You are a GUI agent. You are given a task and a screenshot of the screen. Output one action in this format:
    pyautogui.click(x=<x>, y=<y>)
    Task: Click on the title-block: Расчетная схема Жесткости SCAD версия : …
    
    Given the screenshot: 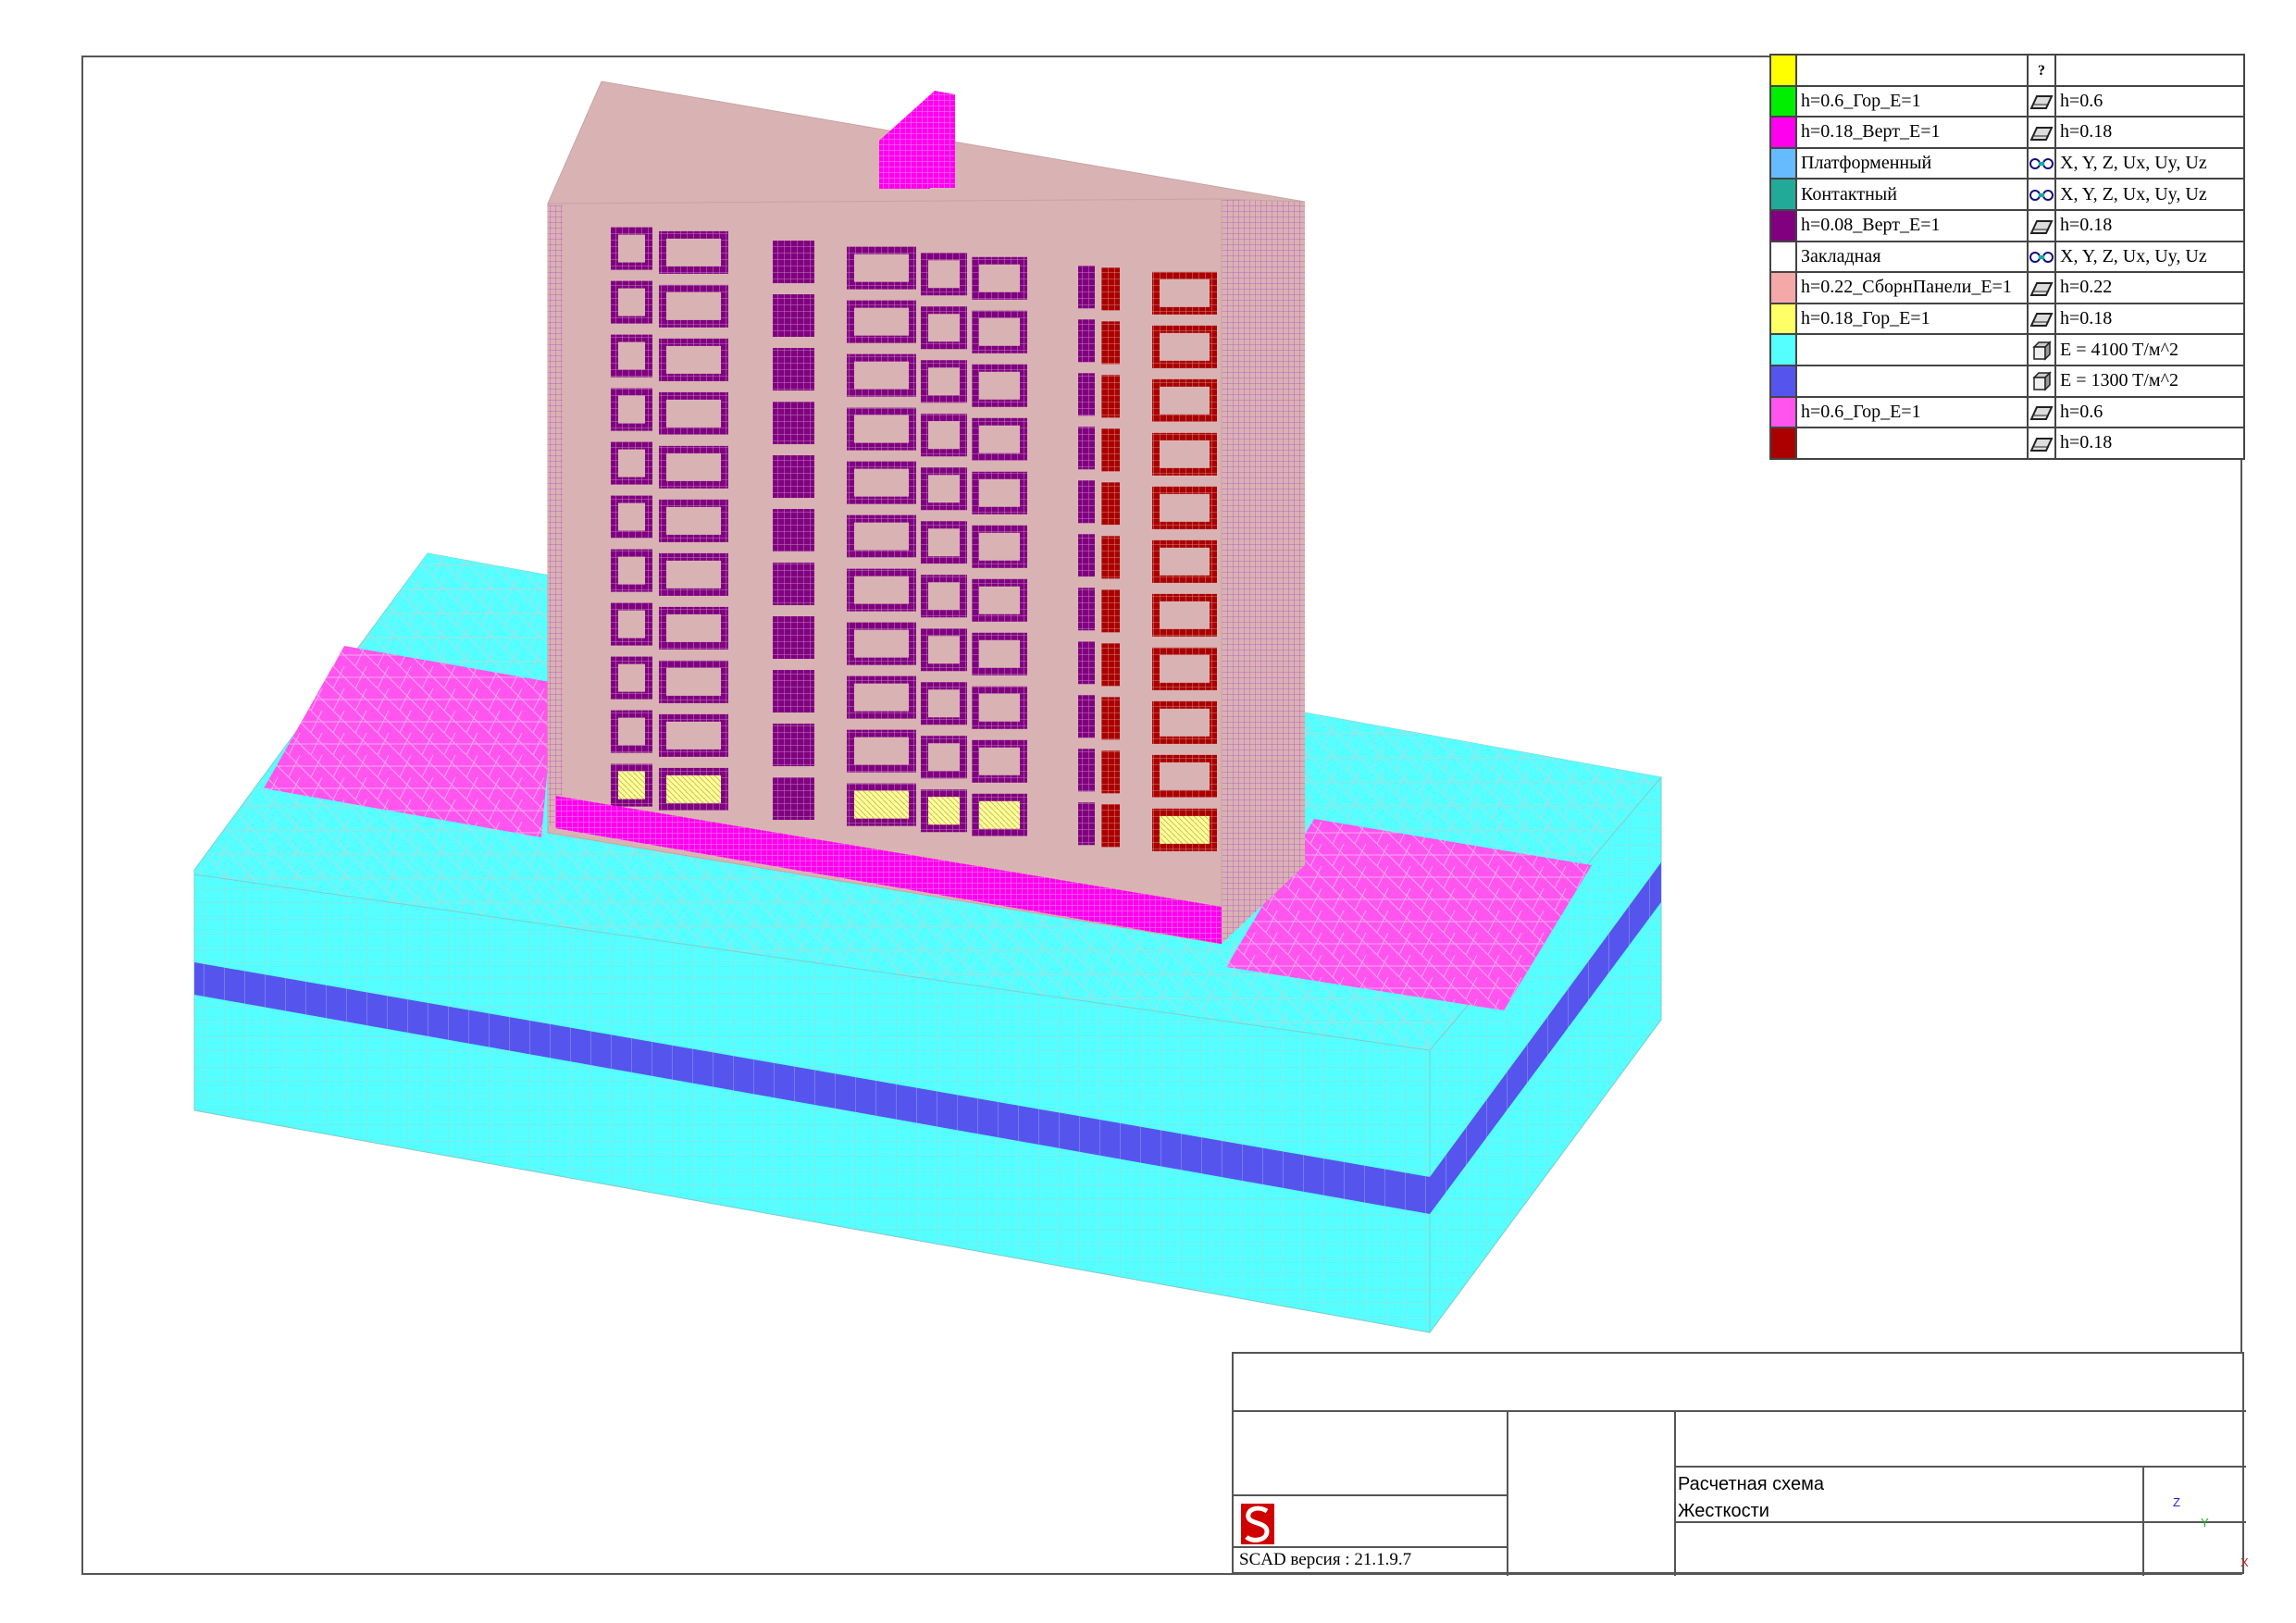 What is the action you would take?
    pyautogui.click(x=1741, y=1464)
    